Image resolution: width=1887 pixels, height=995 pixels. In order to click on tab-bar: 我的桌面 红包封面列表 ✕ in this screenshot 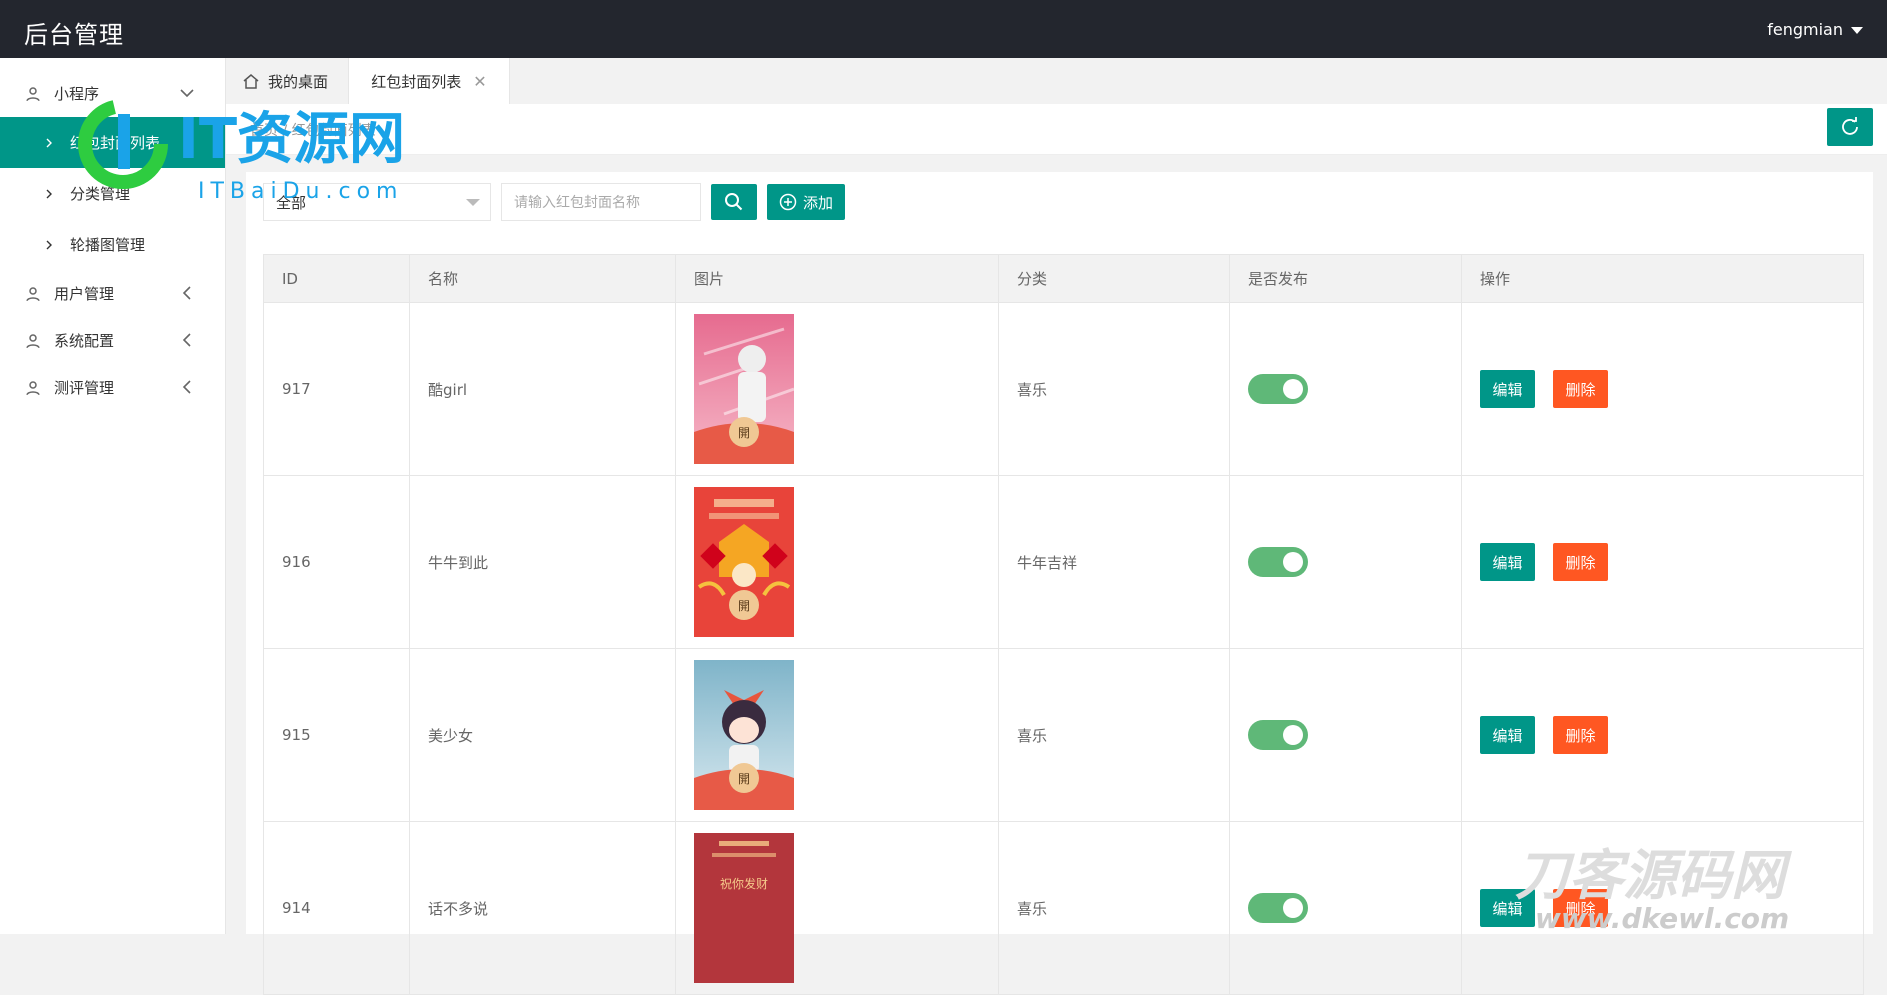, I will do `click(1056, 81)`.